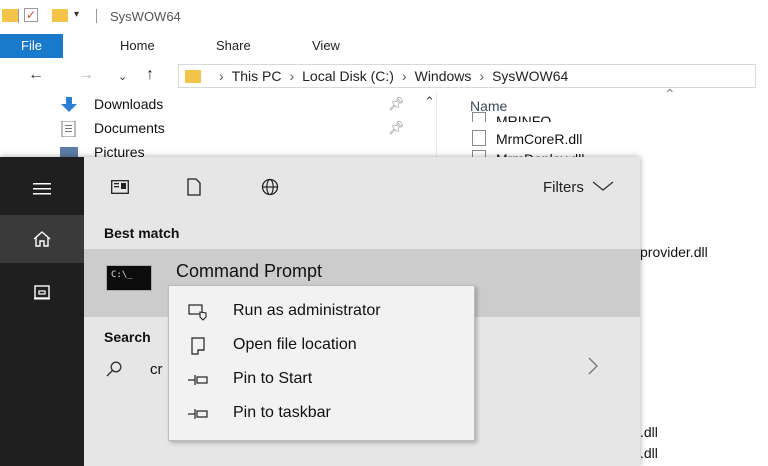 The image size is (768, 466). I want to click on forward-arrow-icon: →, so click(86, 75).